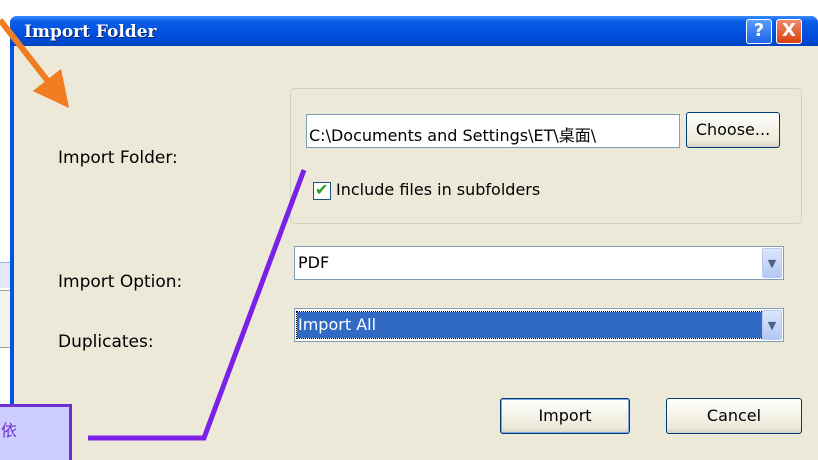 This screenshot has width=818, height=460. Describe the element at coordinates (314, 262) in the screenshot. I see `import-option-value: PDF` at that location.